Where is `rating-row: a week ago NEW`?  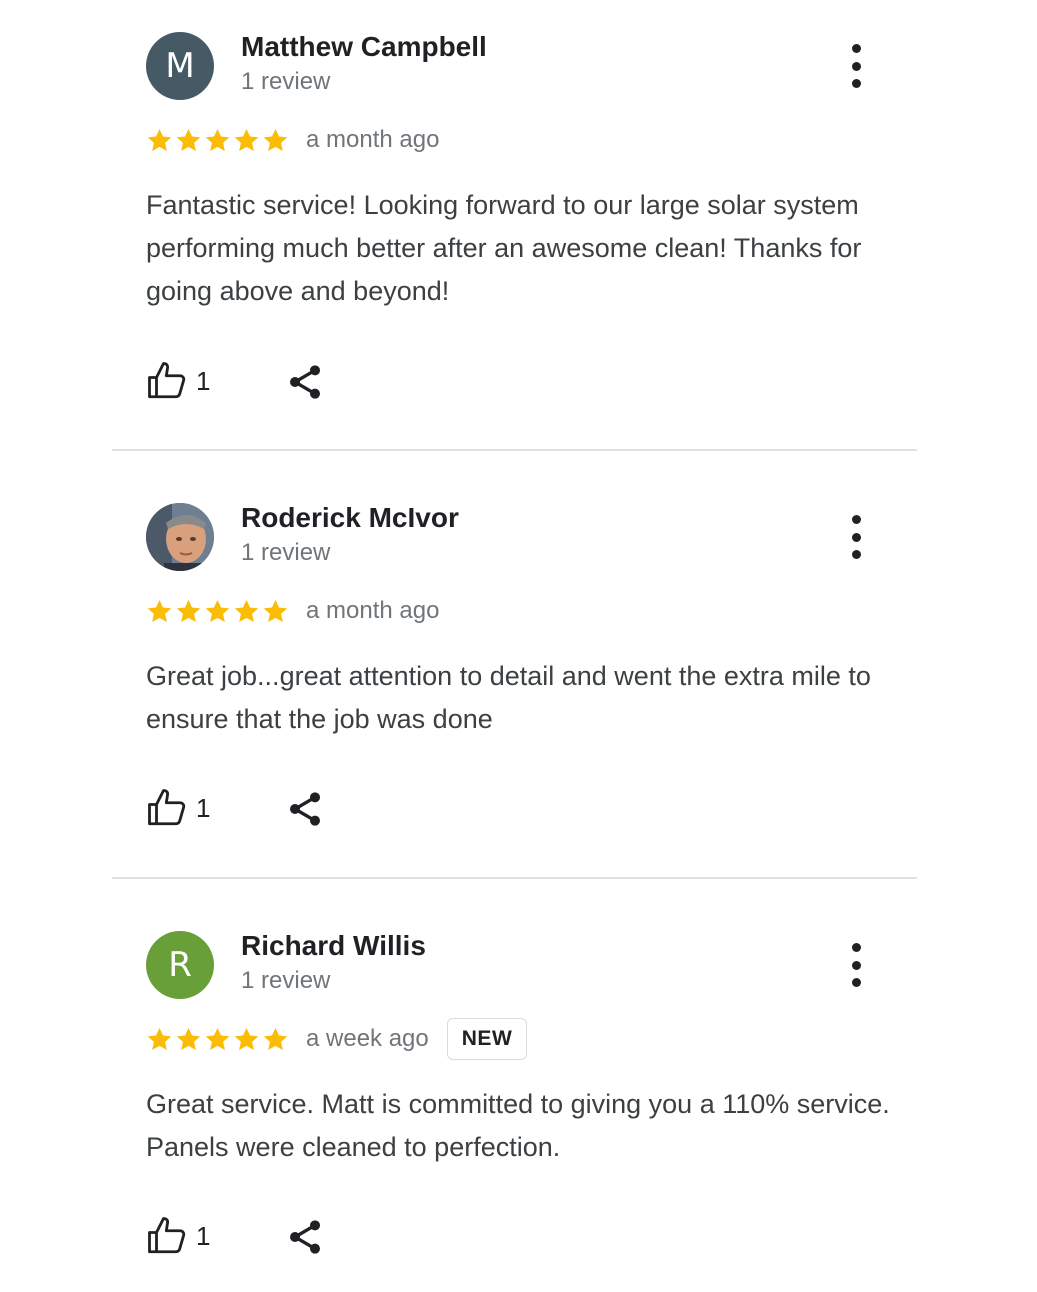
rating-row: a week ago NEW is located at coordinates (336, 1039).